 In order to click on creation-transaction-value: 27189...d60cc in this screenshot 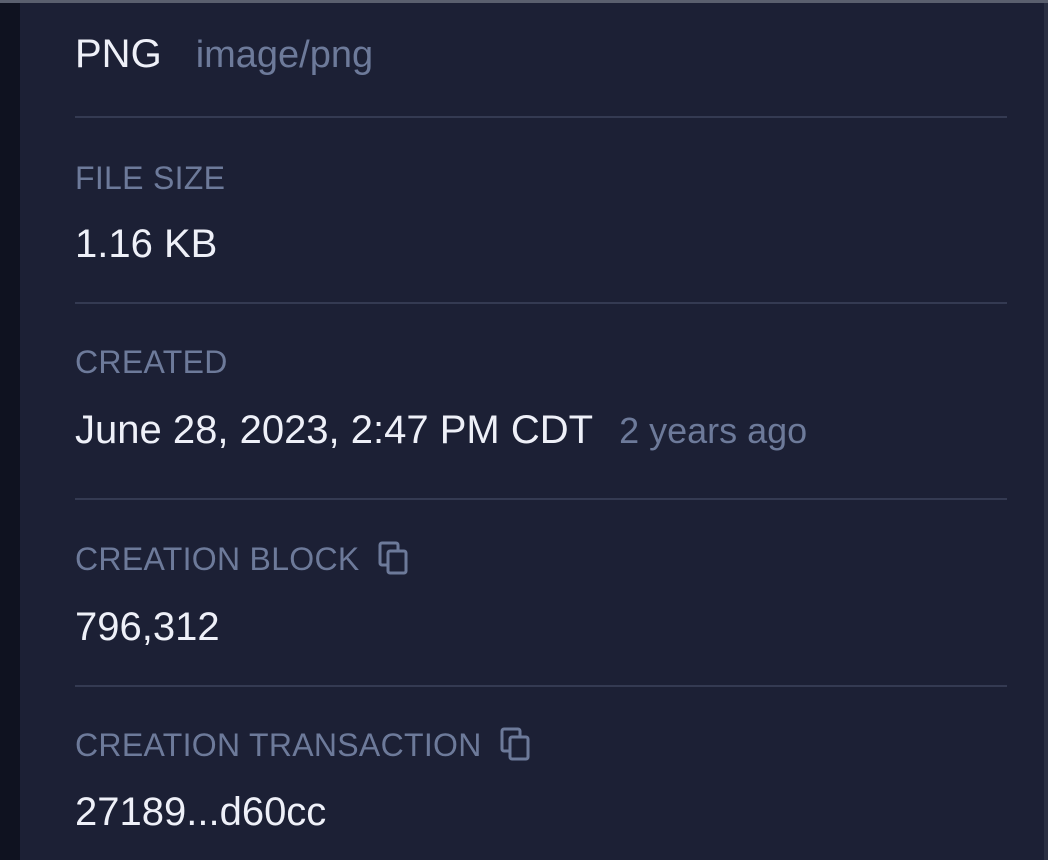, I will do `click(200, 812)`.